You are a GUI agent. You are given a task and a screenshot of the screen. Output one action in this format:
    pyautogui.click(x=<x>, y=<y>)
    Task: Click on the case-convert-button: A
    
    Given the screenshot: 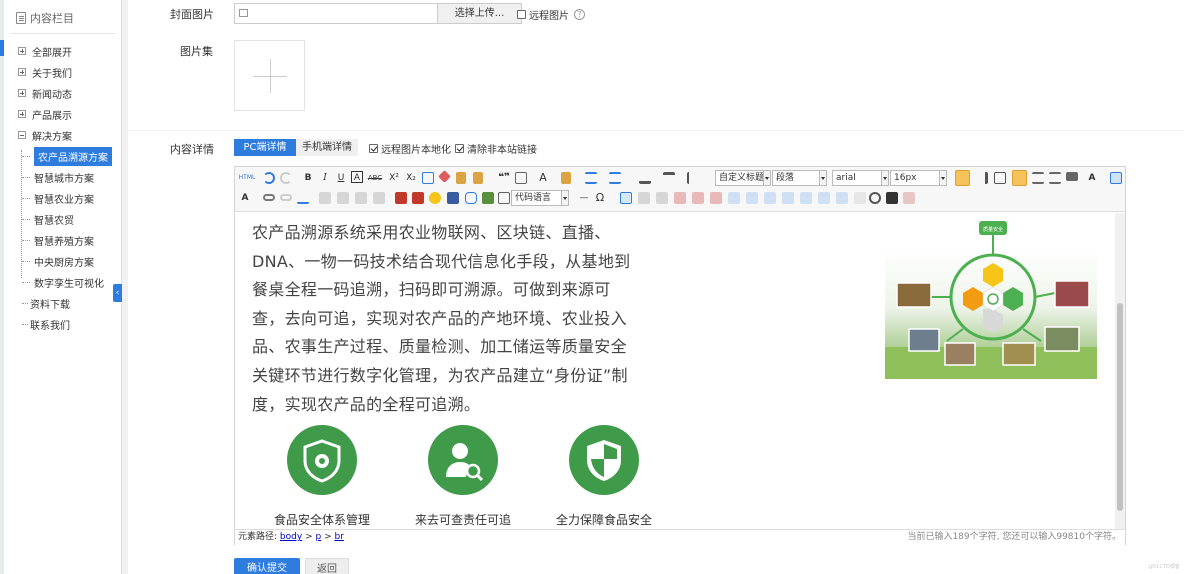 What is the action you would take?
    pyautogui.click(x=1092, y=178)
    